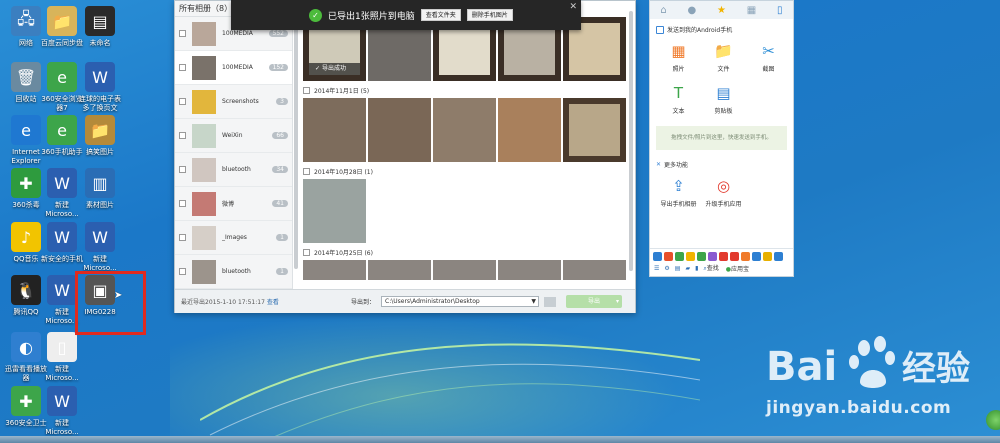  Describe the element at coordinates (993, 420) in the screenshot. I see `start-button` at that location.